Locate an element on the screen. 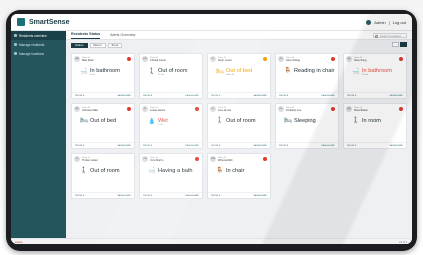 The width and height of the screenshot is (423, 255). app-name: SmartSense is located at coordinates (49, 22).